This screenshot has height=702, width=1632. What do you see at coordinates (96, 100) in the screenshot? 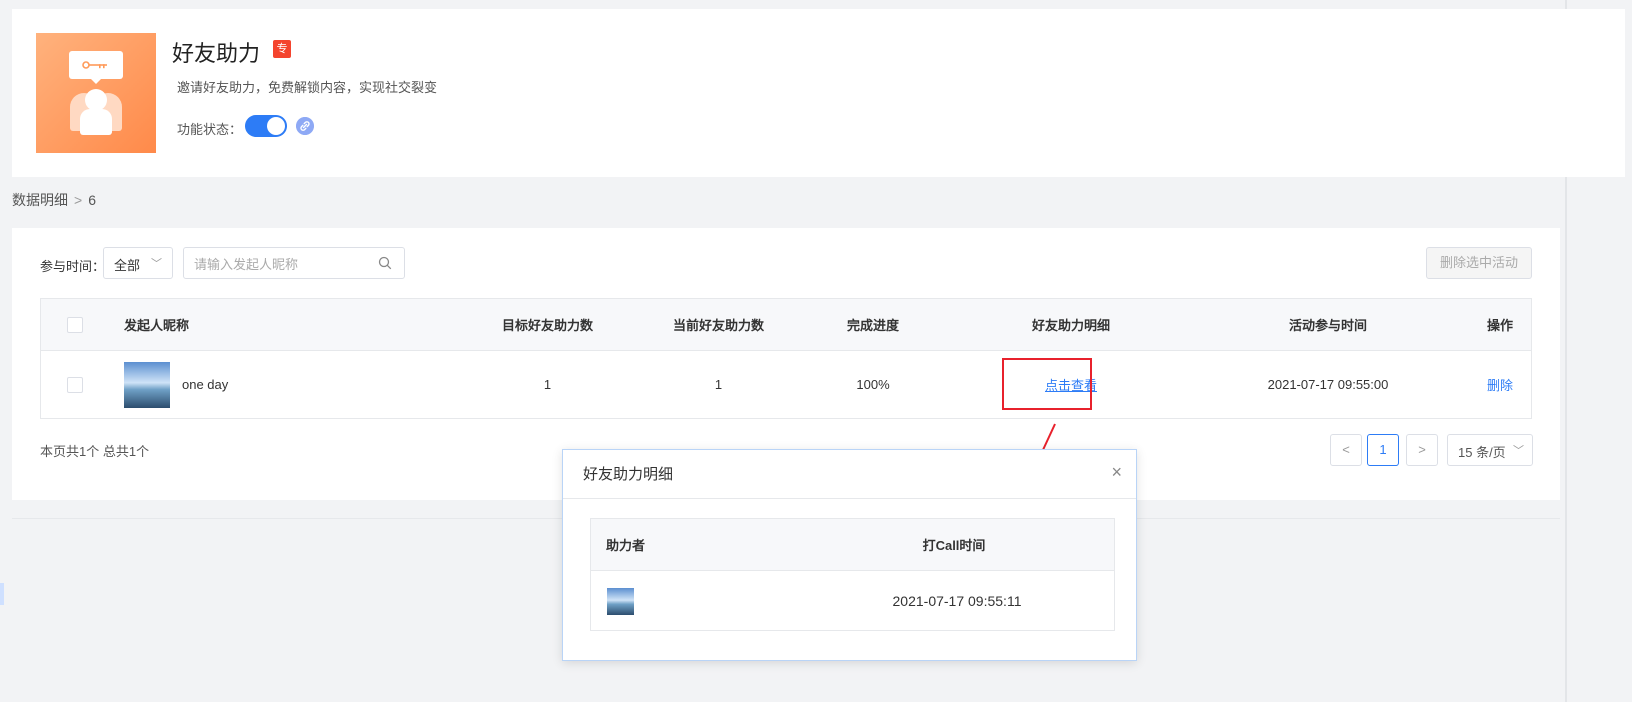
I see `person-head-icon` at bounding box center [96, 100].